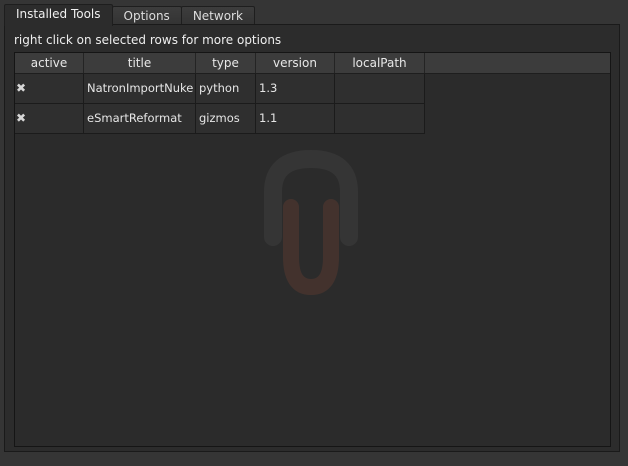  I want to click on table-row: ✖ NatronImportNuke python 1.3, so click(220, 89).